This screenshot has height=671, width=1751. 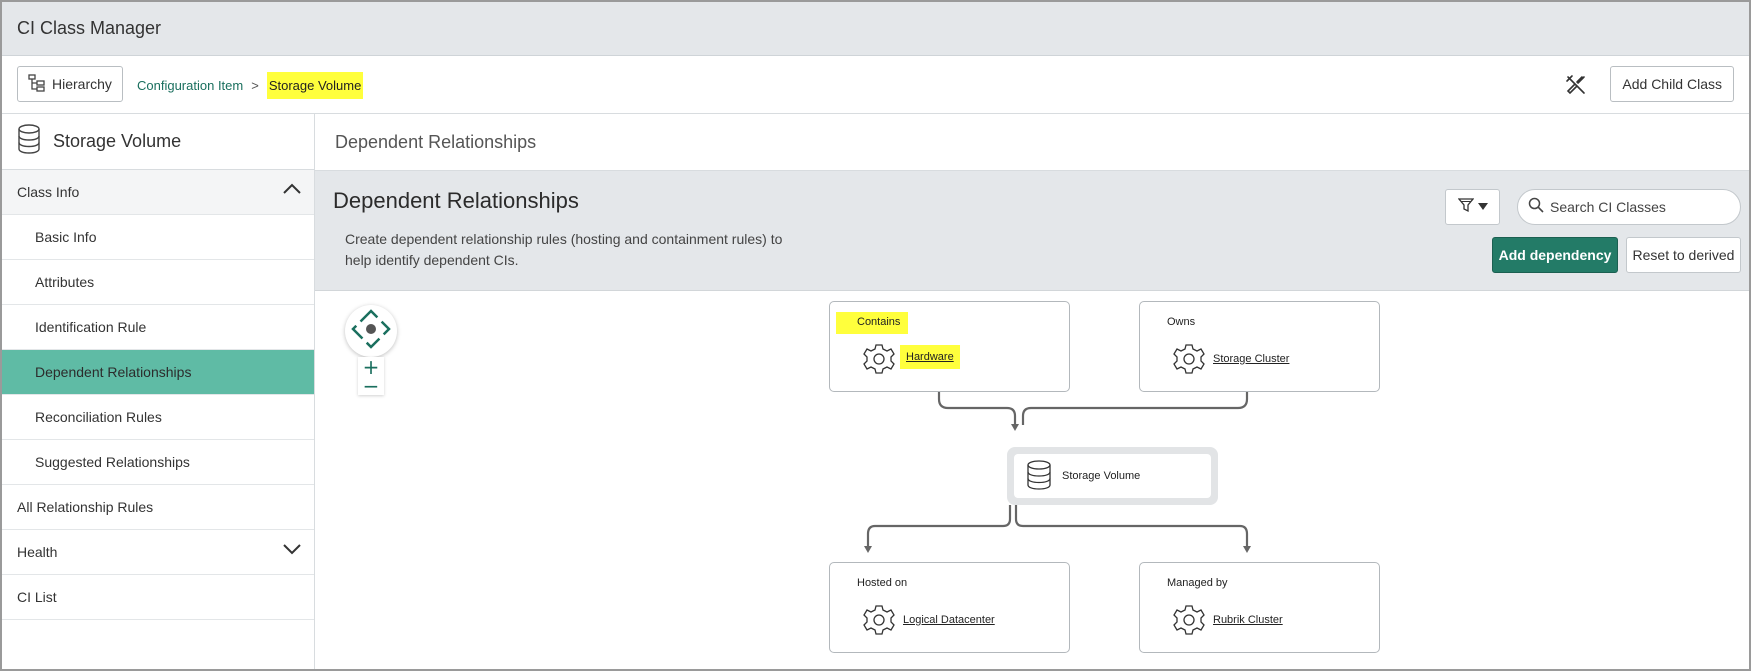 What do you see at coordinates (37, 84) in the screenshot?
I see `hierarchy-icon` at bounding box center [37, 84].